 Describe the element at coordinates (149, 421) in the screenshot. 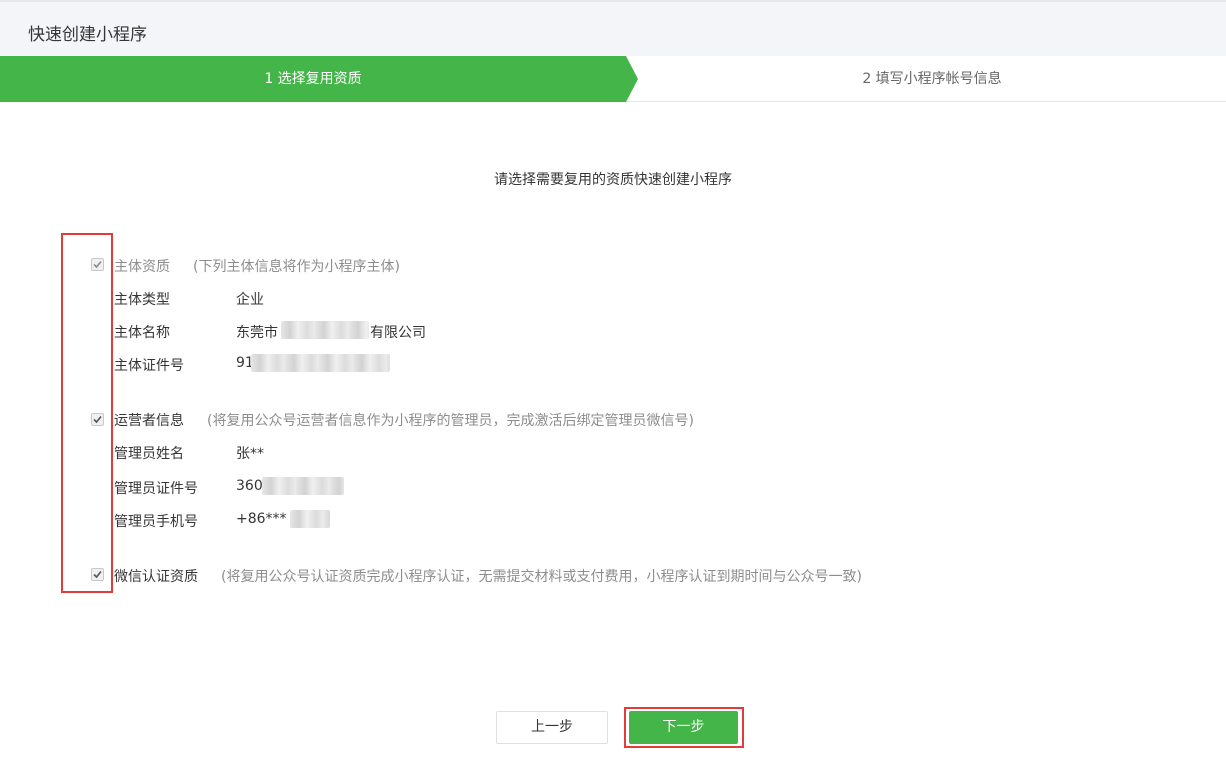

I see `operator-section-title: 运营者信息` at that location.